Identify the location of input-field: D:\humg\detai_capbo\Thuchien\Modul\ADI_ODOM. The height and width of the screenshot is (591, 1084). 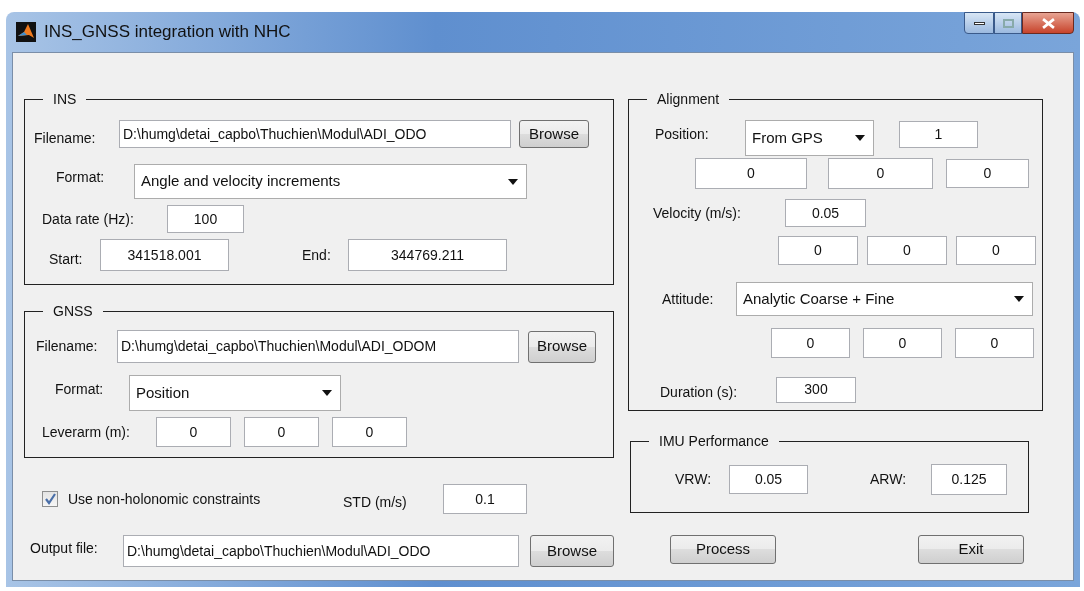
(318, 346).